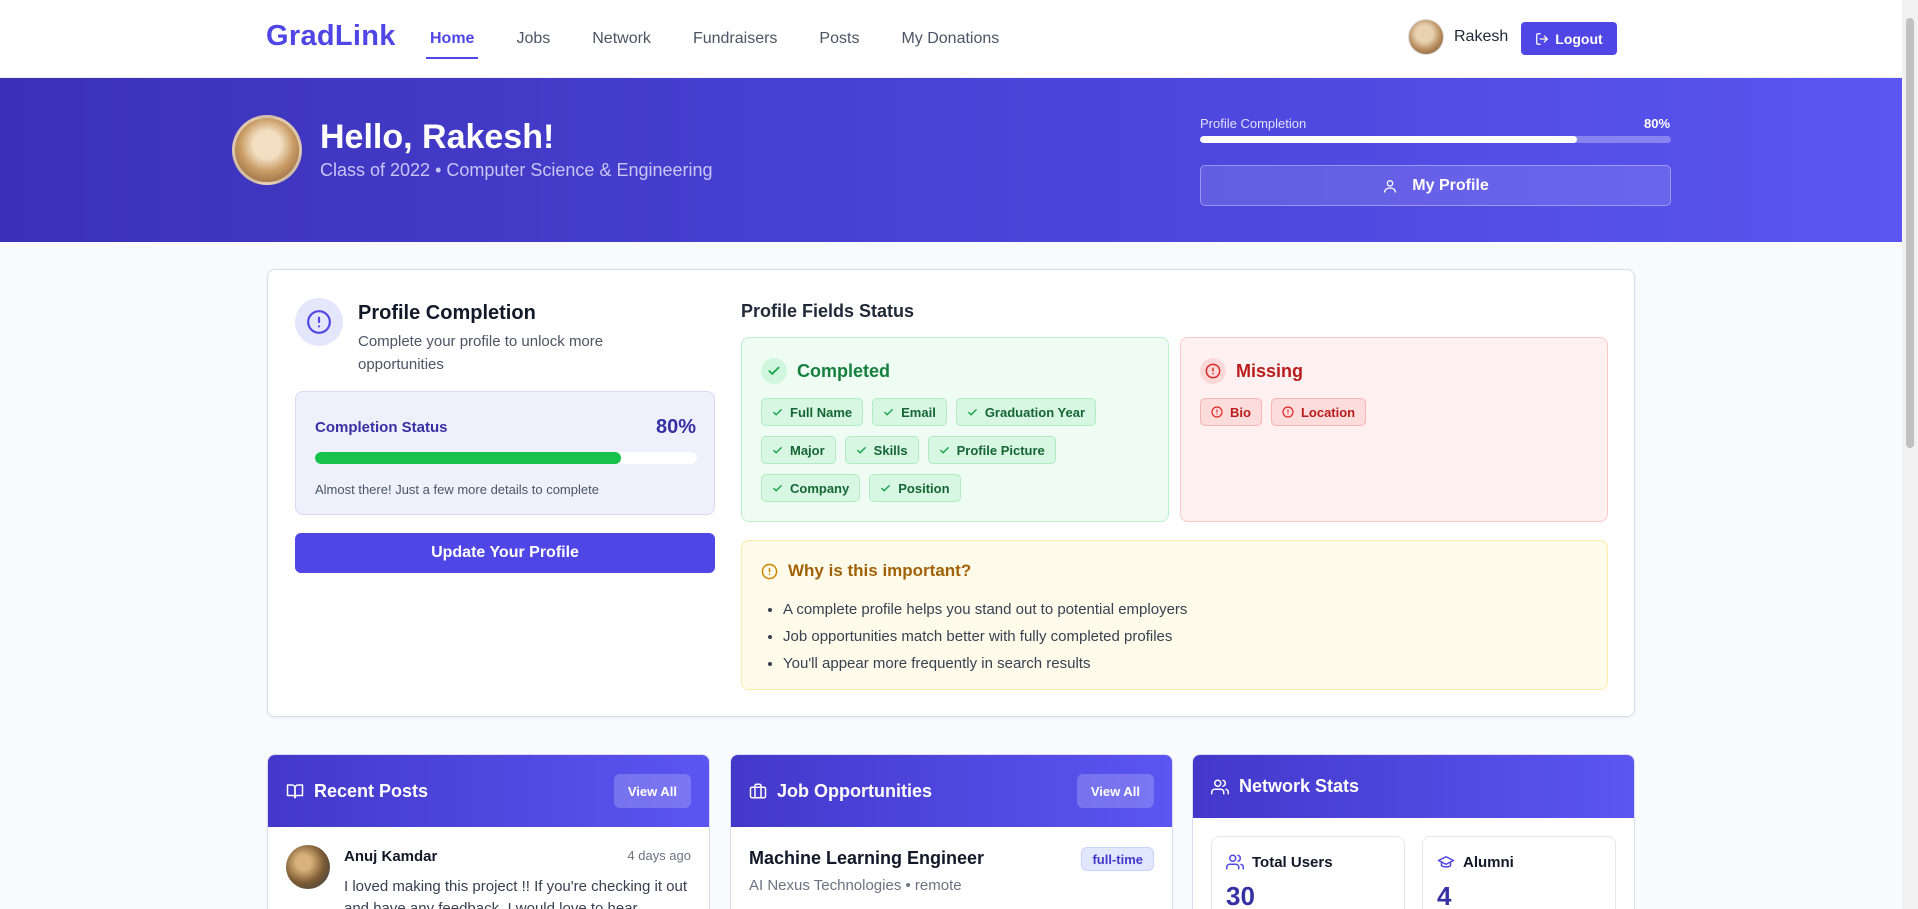 The image size is (1918, 909). What do you see at coordinates (880, 570) in the screenshot?
I see `why-title: Why is this important?` at bounding box center [880, 570].